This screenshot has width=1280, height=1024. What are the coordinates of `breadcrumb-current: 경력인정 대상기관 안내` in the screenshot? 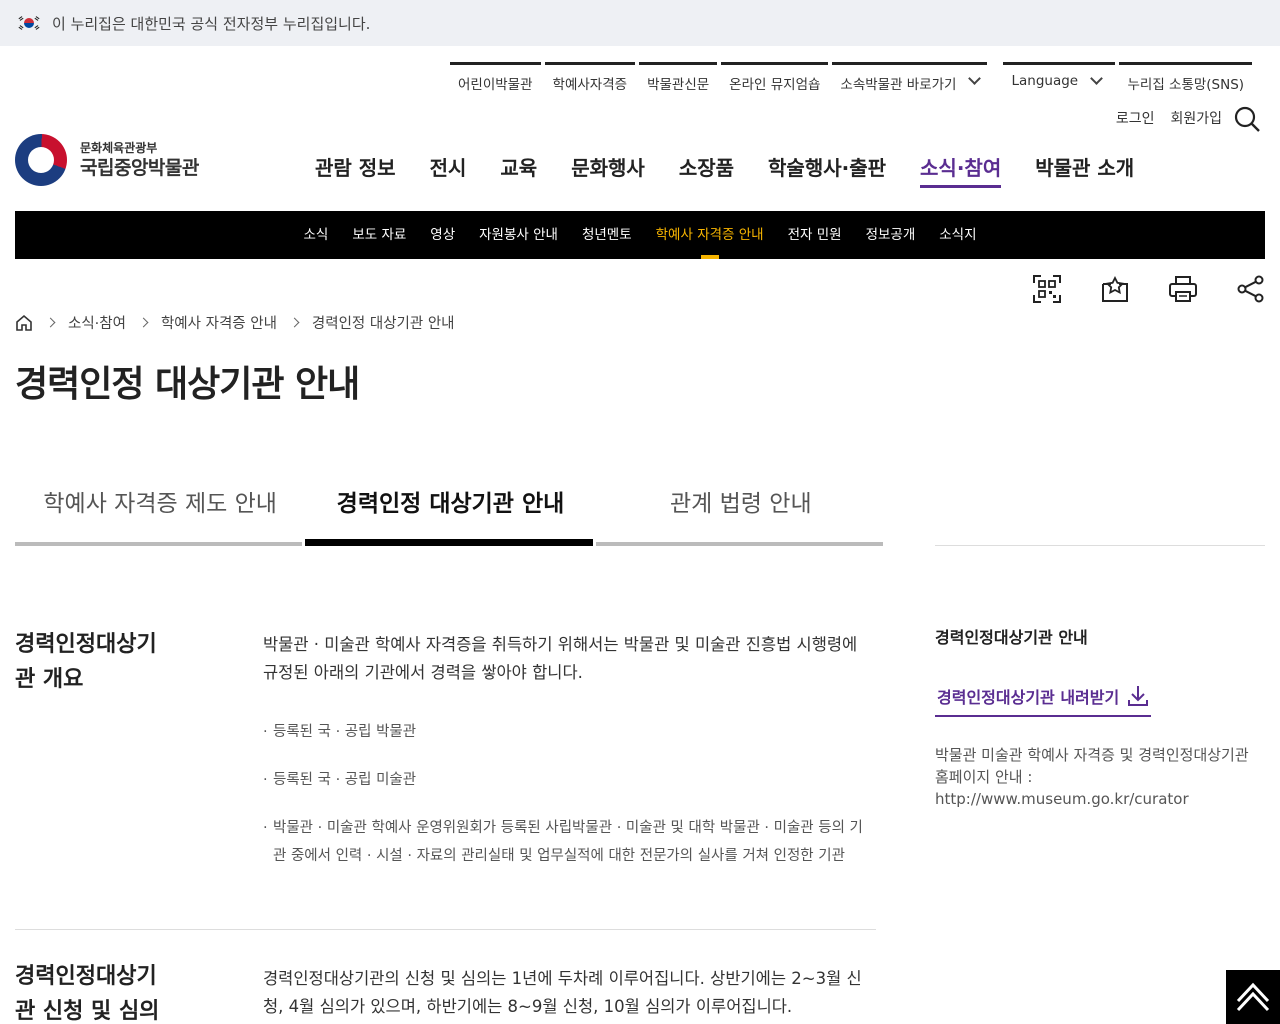 It's located at (383, 324).